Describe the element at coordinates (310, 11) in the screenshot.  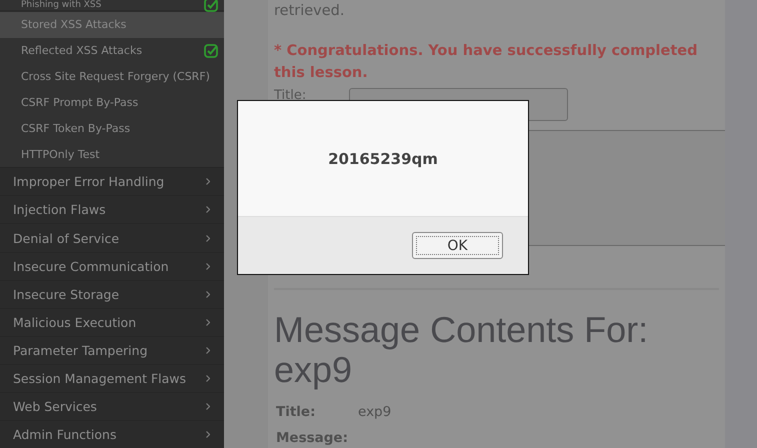
I see `intro-text: retrieved.` at that location.